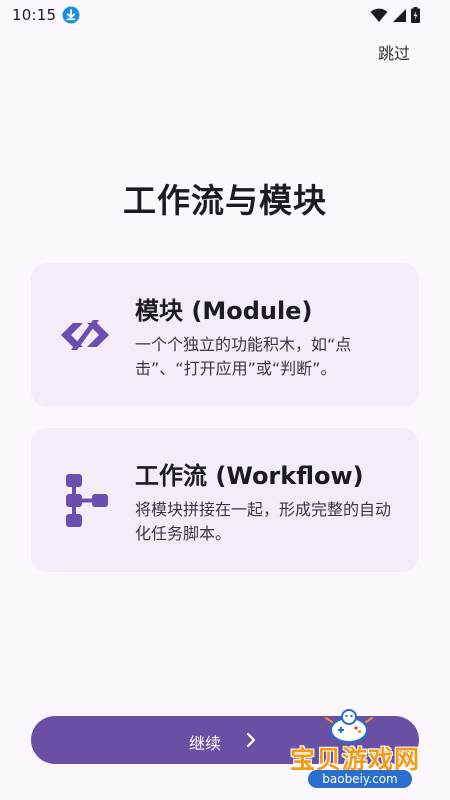 Image resolution: width=450 pixels, height=800 pixels. I want to click on gamepad-logo-icon, so click(349, 726).